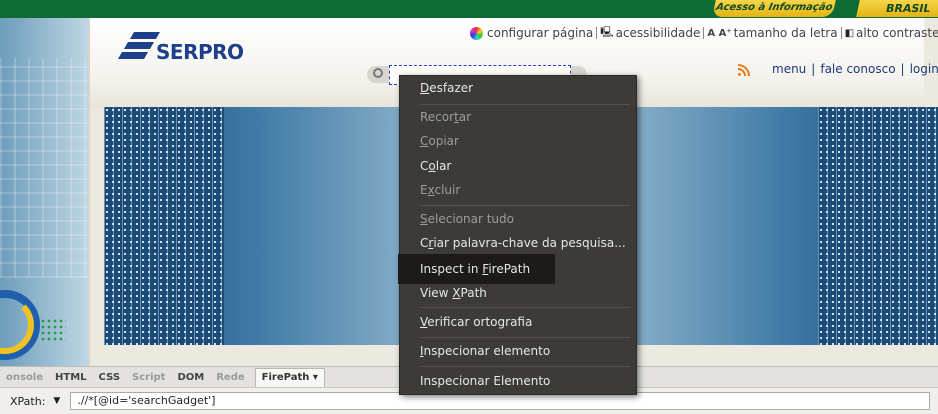 This screenshot has width=938, height=414. What do you see at coordinates (446, 88) in the screenshot?
I see `menu-item-desfazer: Desfazer` at bounding box center [446, 88].